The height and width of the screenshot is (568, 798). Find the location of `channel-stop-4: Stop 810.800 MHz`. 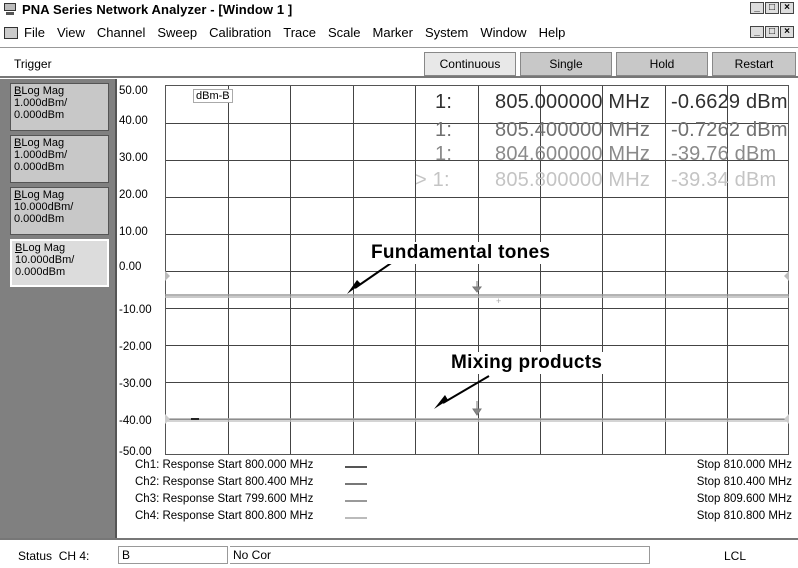

channel-stop-4: Stop 810.800 MHz is located at coordinates (744, 516).